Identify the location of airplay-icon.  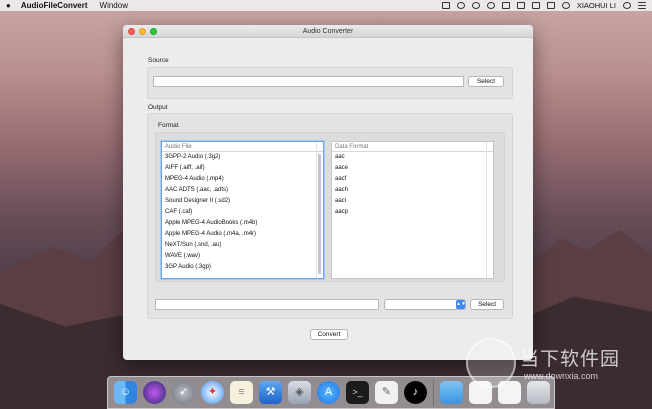
(520, 5).